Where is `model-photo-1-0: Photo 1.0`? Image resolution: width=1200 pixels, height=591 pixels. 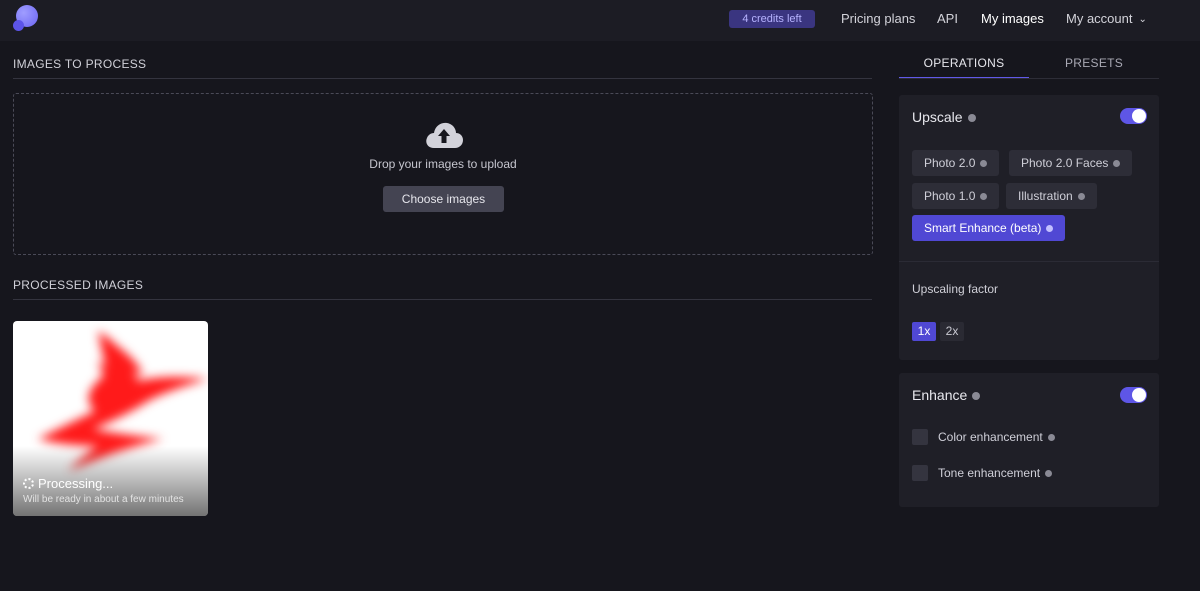
model-photo-1-0: Photo 1.0 is located at coordinates (956, 196).